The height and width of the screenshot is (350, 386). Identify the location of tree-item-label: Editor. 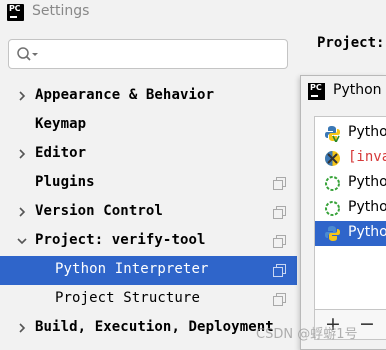
(61, 153).